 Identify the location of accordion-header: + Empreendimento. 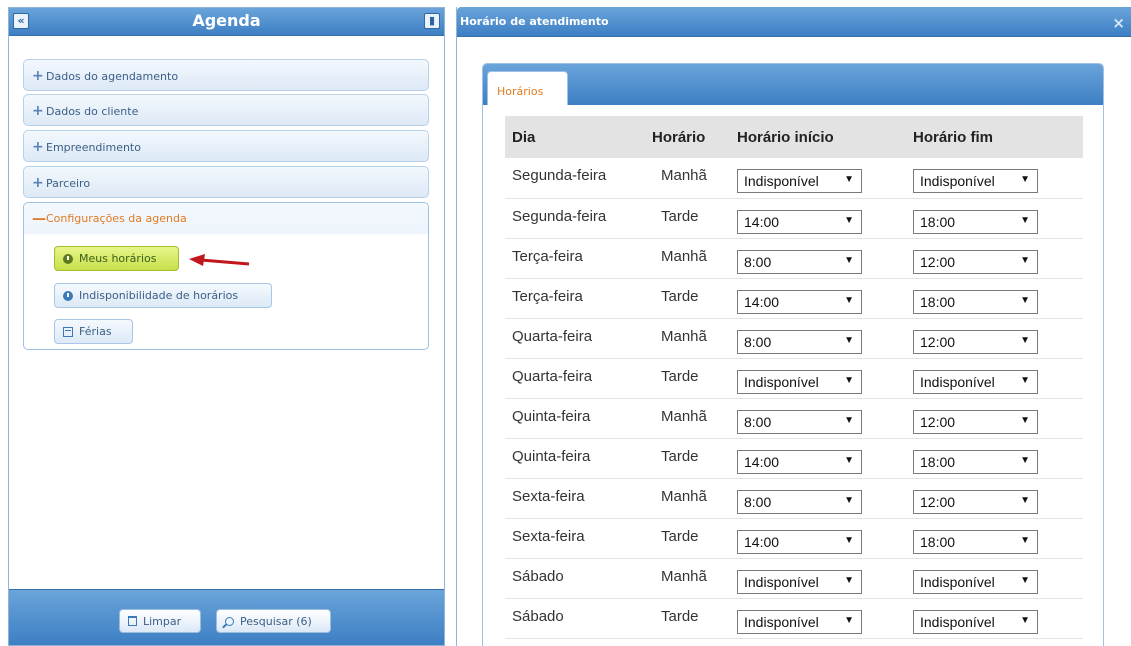
(226, 147).